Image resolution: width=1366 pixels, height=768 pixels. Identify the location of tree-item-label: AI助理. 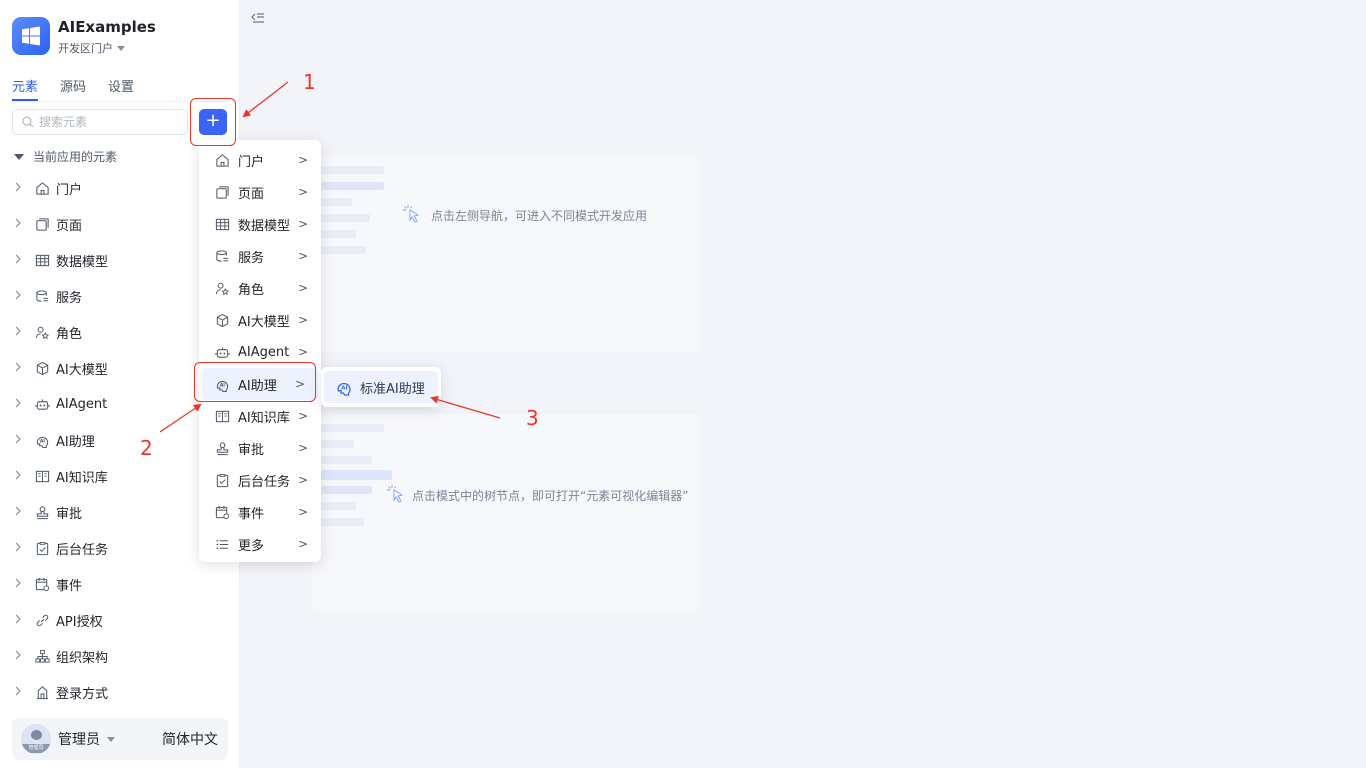
(75, 442).